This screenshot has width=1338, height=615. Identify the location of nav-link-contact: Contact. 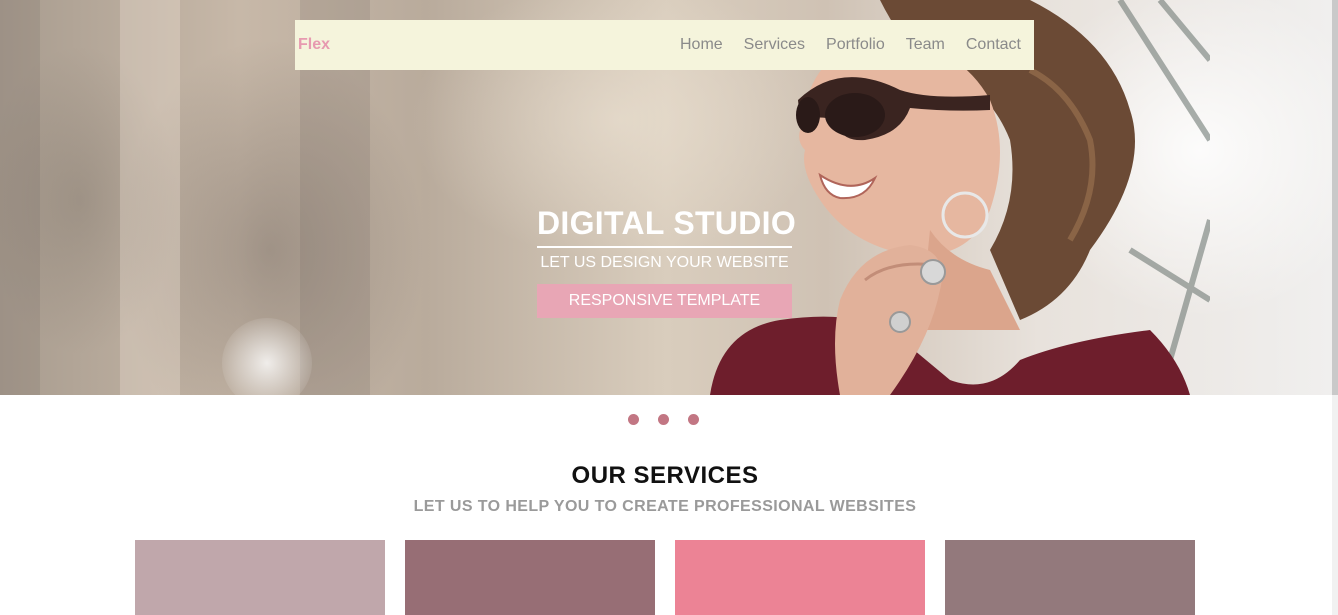
(993, 45).